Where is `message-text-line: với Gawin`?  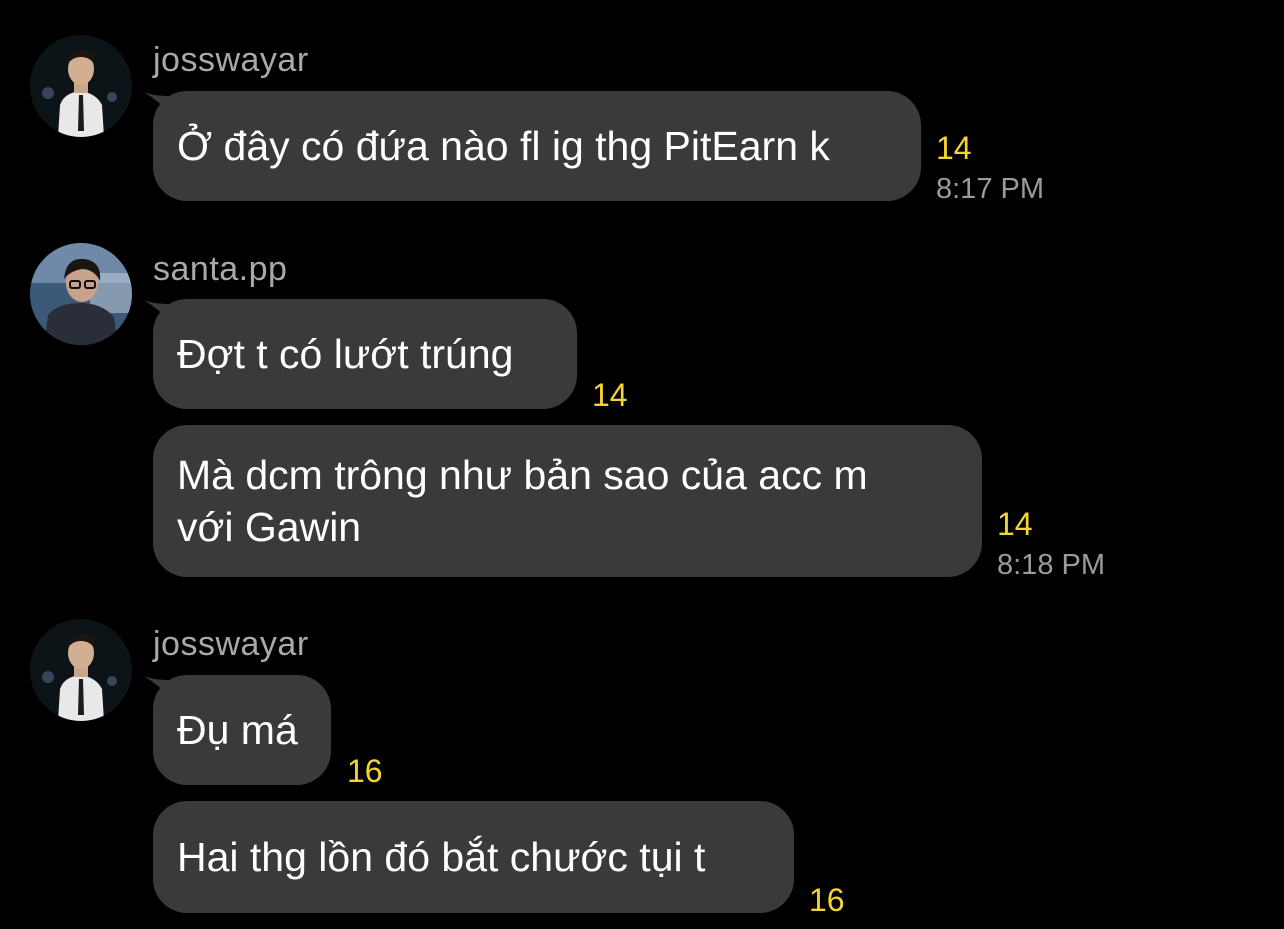 message-text-line: với Gawin is located at coordinates (269, 527).